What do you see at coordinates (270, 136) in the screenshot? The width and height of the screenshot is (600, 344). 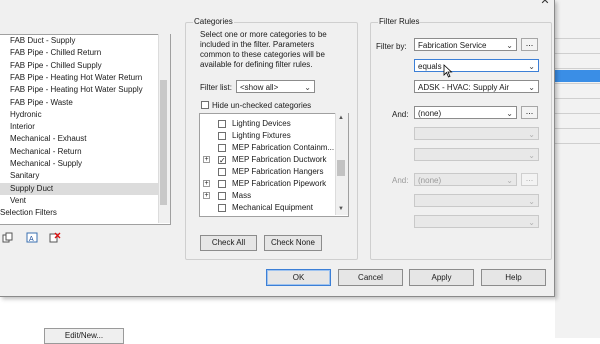 I see `category-row: Lighting Fixtures` at bounding box center [270, 136].